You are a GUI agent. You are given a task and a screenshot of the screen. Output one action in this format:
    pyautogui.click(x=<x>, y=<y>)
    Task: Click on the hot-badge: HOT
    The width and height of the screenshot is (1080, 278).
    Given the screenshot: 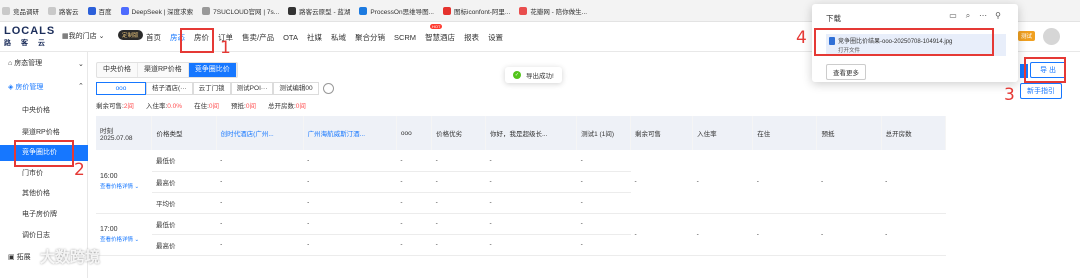 What is the action you would take?
    pyautogui.click(x=436, y=26)
    